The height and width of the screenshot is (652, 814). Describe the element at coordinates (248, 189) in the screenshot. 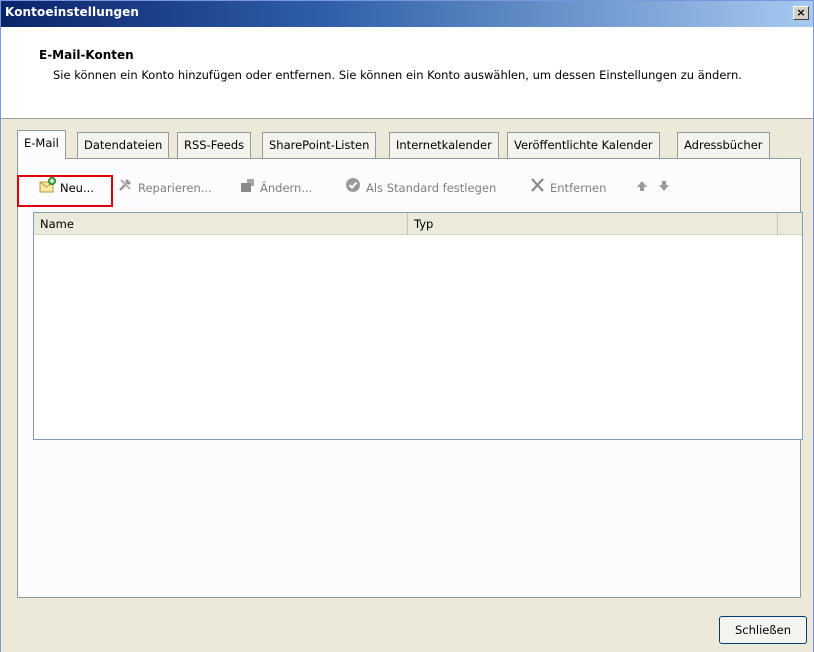

I see `change-icon` at that location.